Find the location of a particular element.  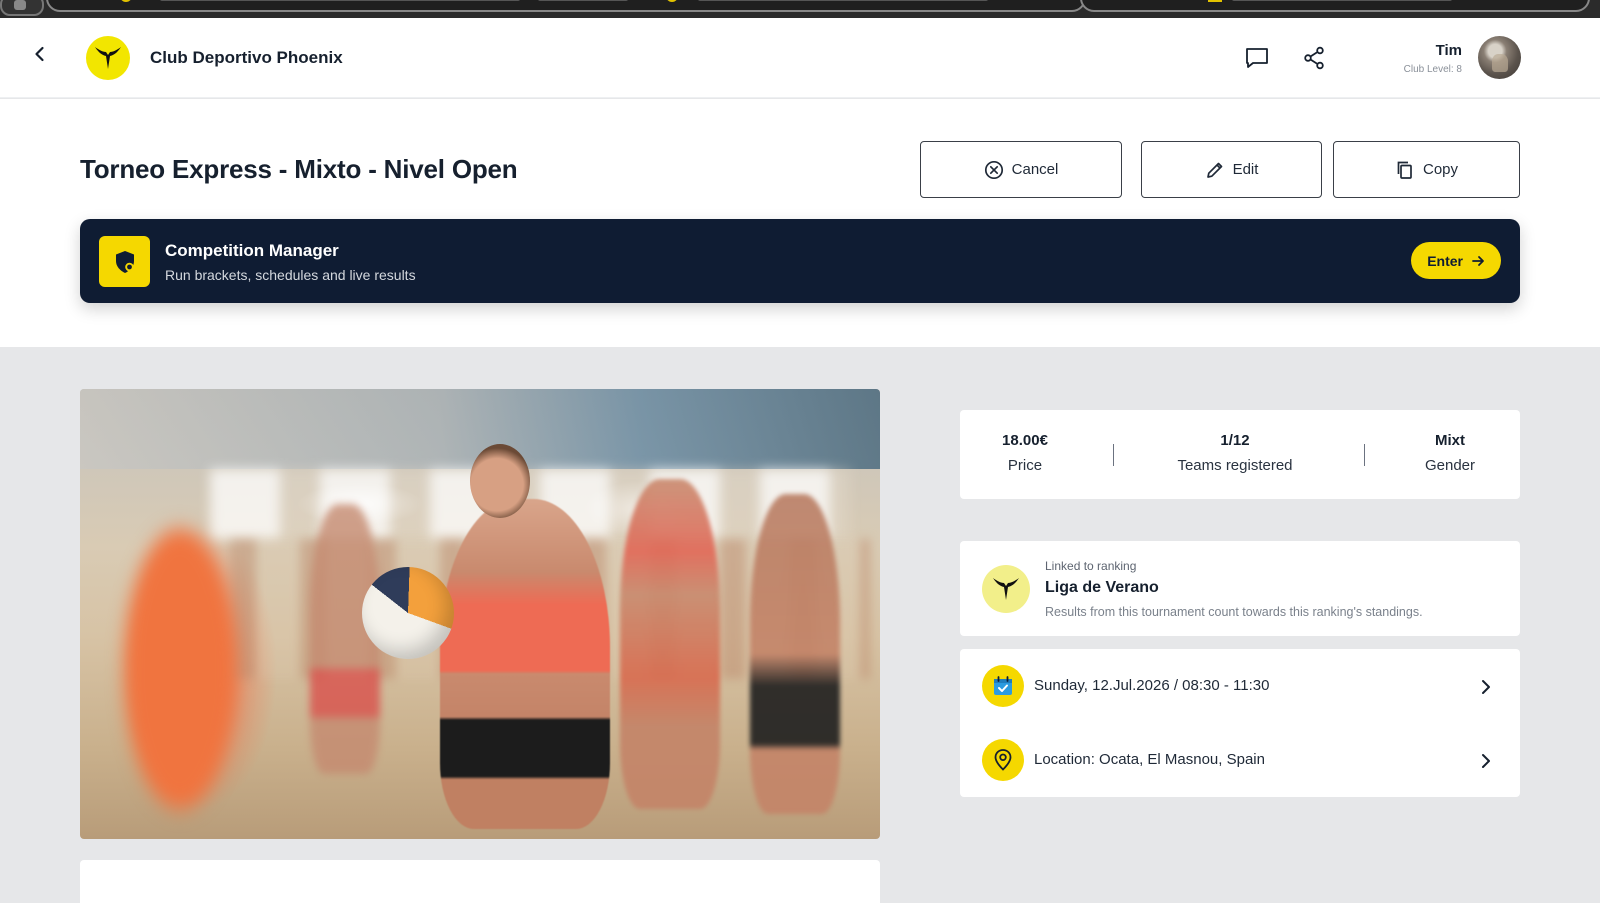

calendar-check-icon is located at coordinates (1003, 685).